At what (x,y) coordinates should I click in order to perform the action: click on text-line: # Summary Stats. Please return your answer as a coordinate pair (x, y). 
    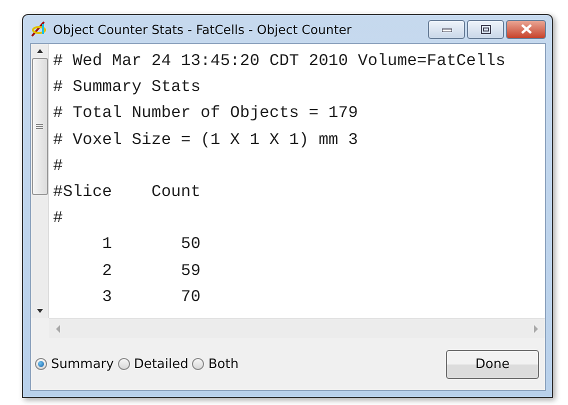
    Looking at the image, I should click on (127, 87).